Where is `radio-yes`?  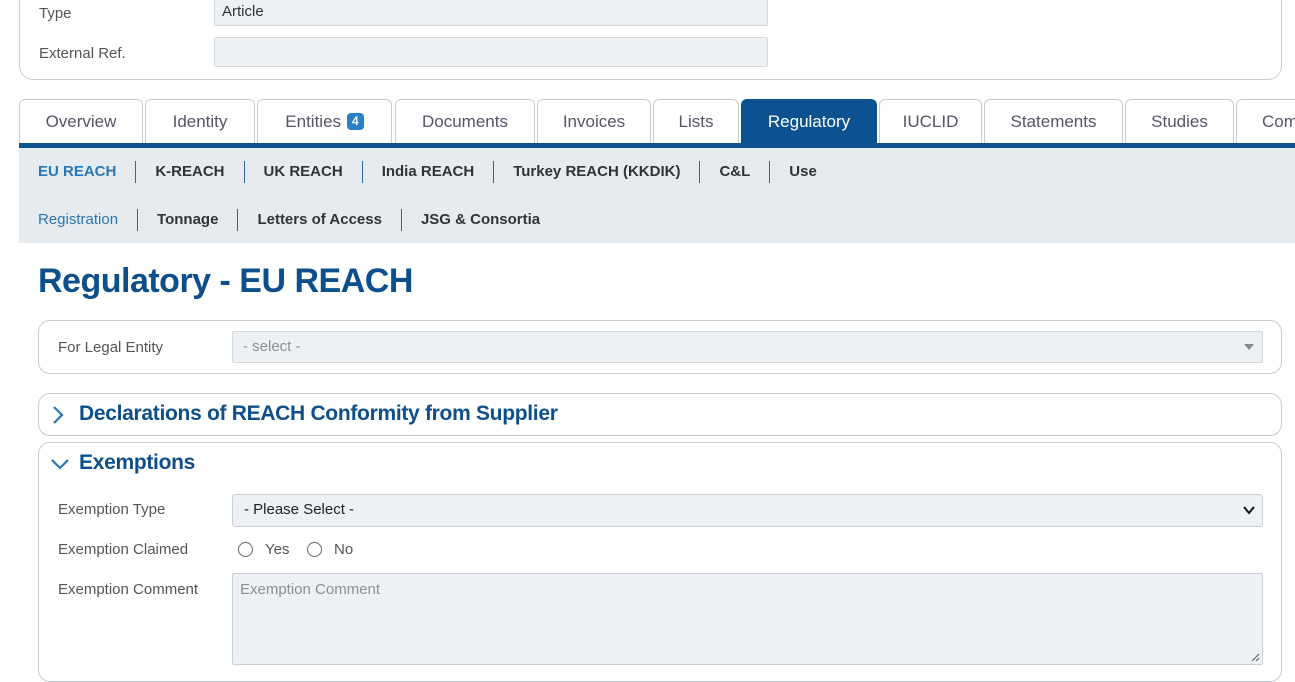 radio-yes is located at coordinates (245, 549).